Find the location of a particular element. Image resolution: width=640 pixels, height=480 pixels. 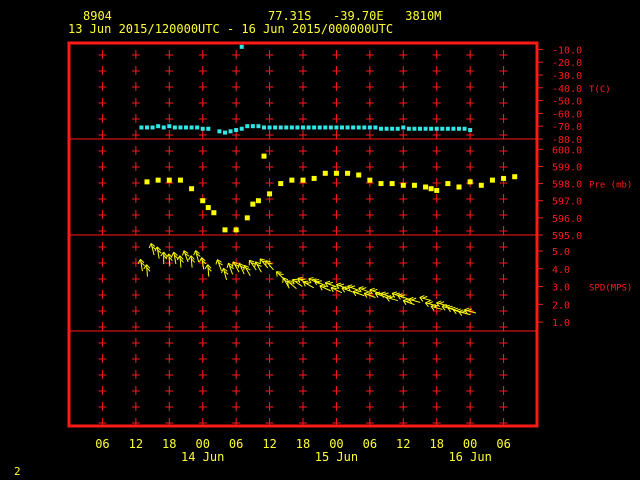

y-tick-label: 4.0 is located at coordinates (561, 270).